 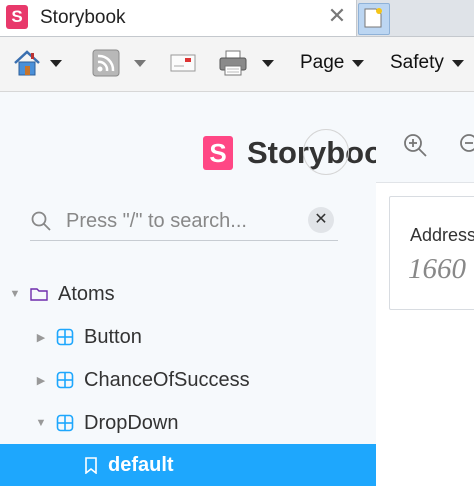 I want to click on storybook-brand: S Storybook, so click(x=301, y=152).